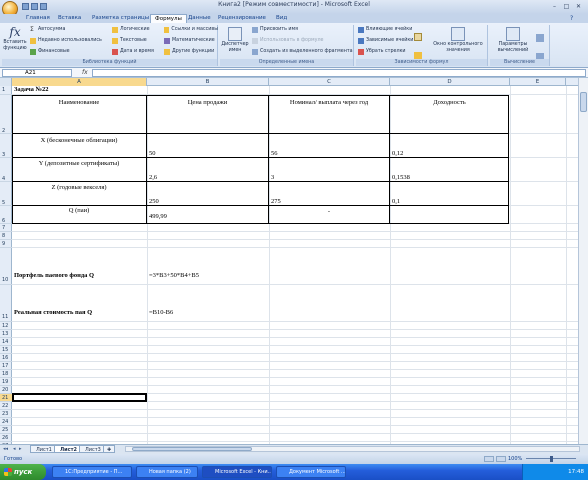  I want to click on tab-insert: Вставка, so click(69, 18).